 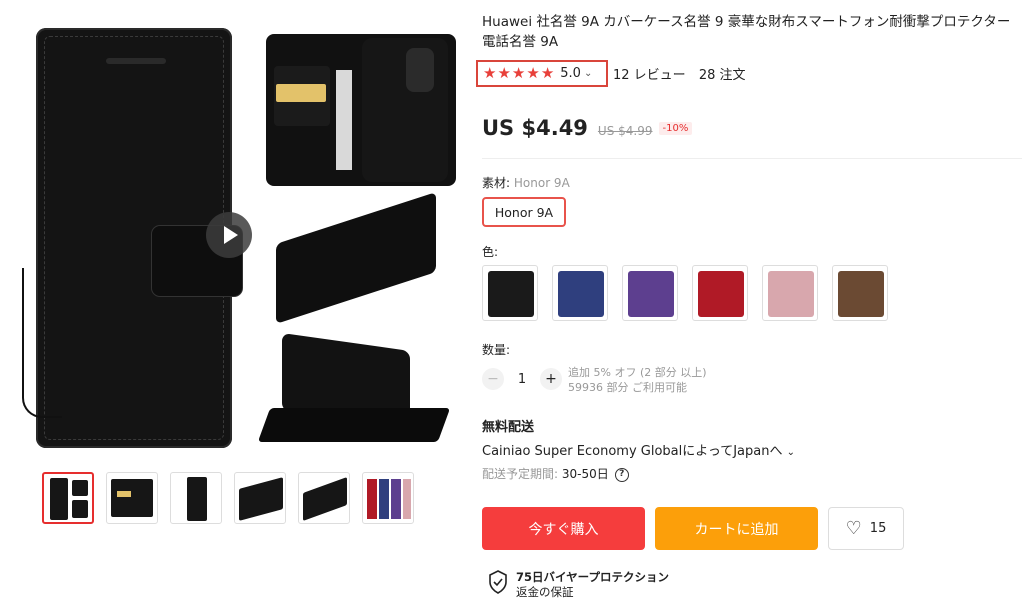 I want to click on wrist-strap, so click(x=42, y=343).